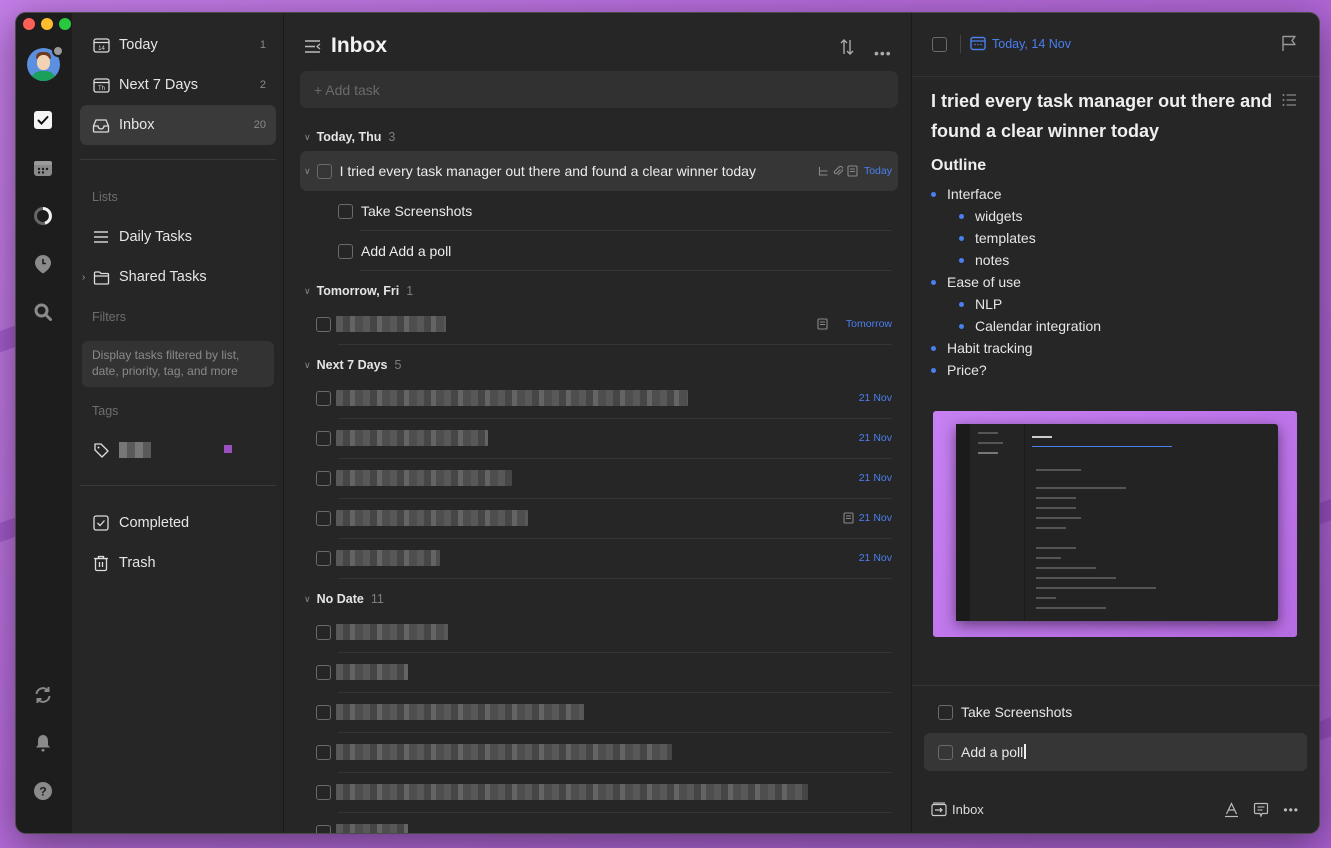 This screenshot has height=848, width=1331. Describe the element at coordinates (959, 165) in the screenshot. I see `outline-heading: Outline` at that location.